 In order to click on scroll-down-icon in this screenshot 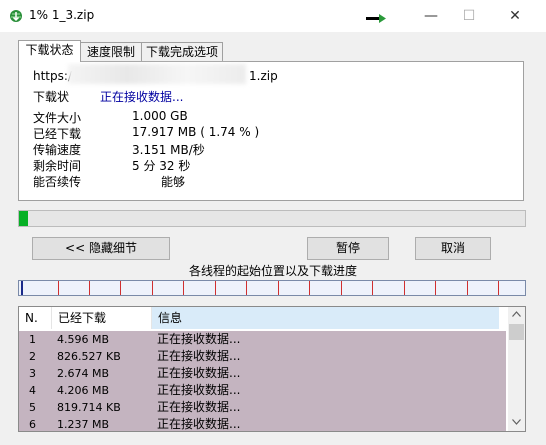, I will do `click(516, 422)`.